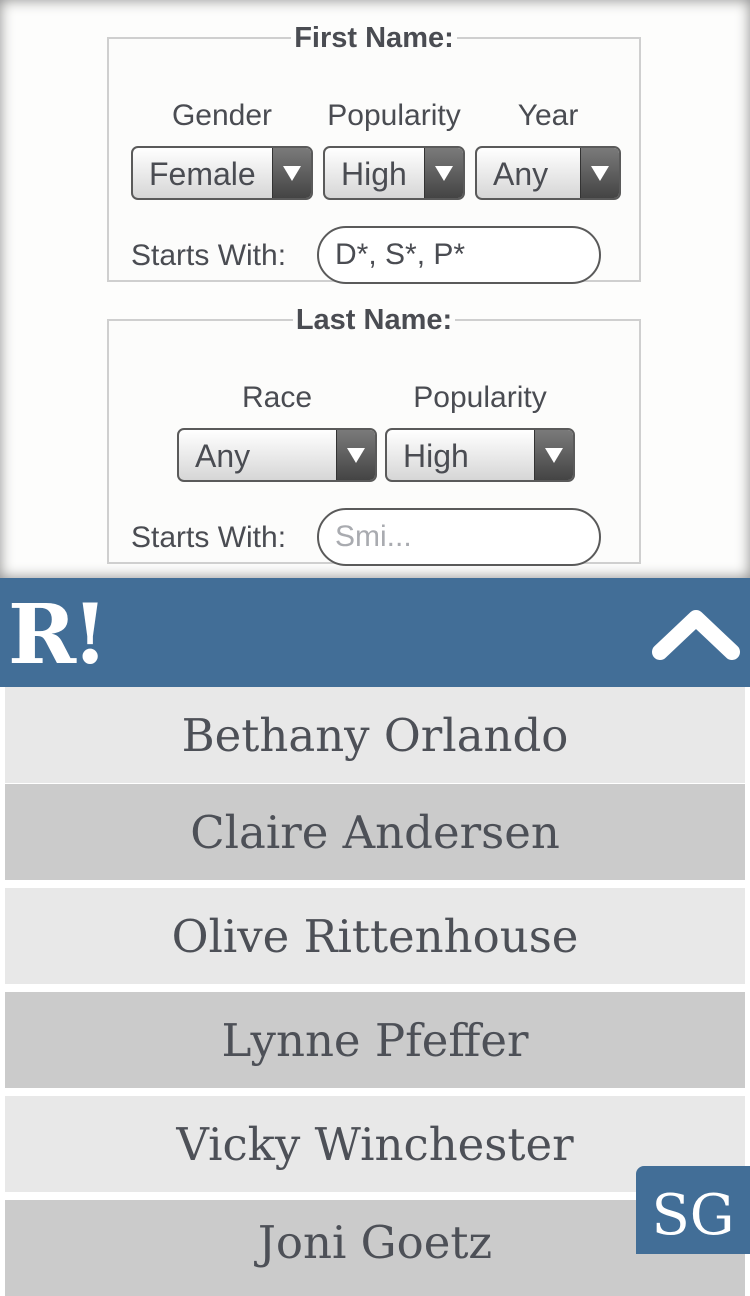  Describe the element at coordinates (209, 537) in the screenshot. I see `last-starts-with-label: Starts With:` at that location.